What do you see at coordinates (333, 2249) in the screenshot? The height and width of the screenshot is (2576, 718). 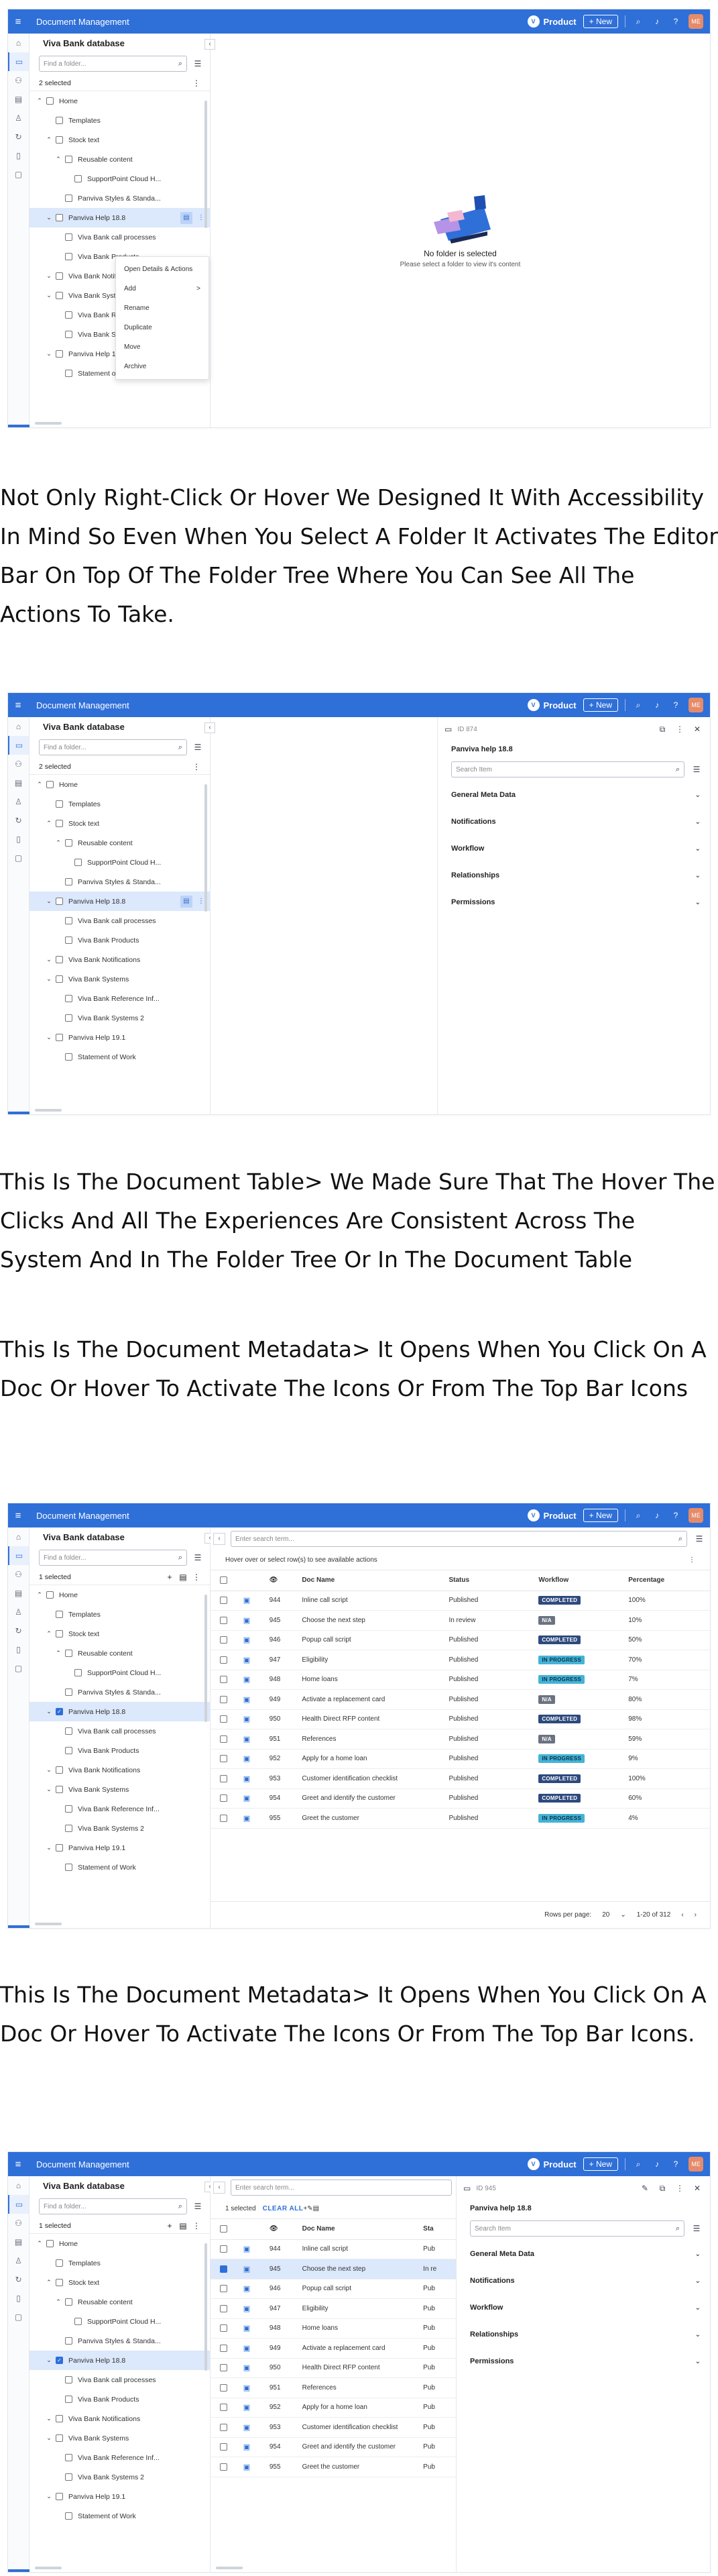 I see `table-row: ▣ 944 Inline call script Pub` at bounding box center [333, 2249].